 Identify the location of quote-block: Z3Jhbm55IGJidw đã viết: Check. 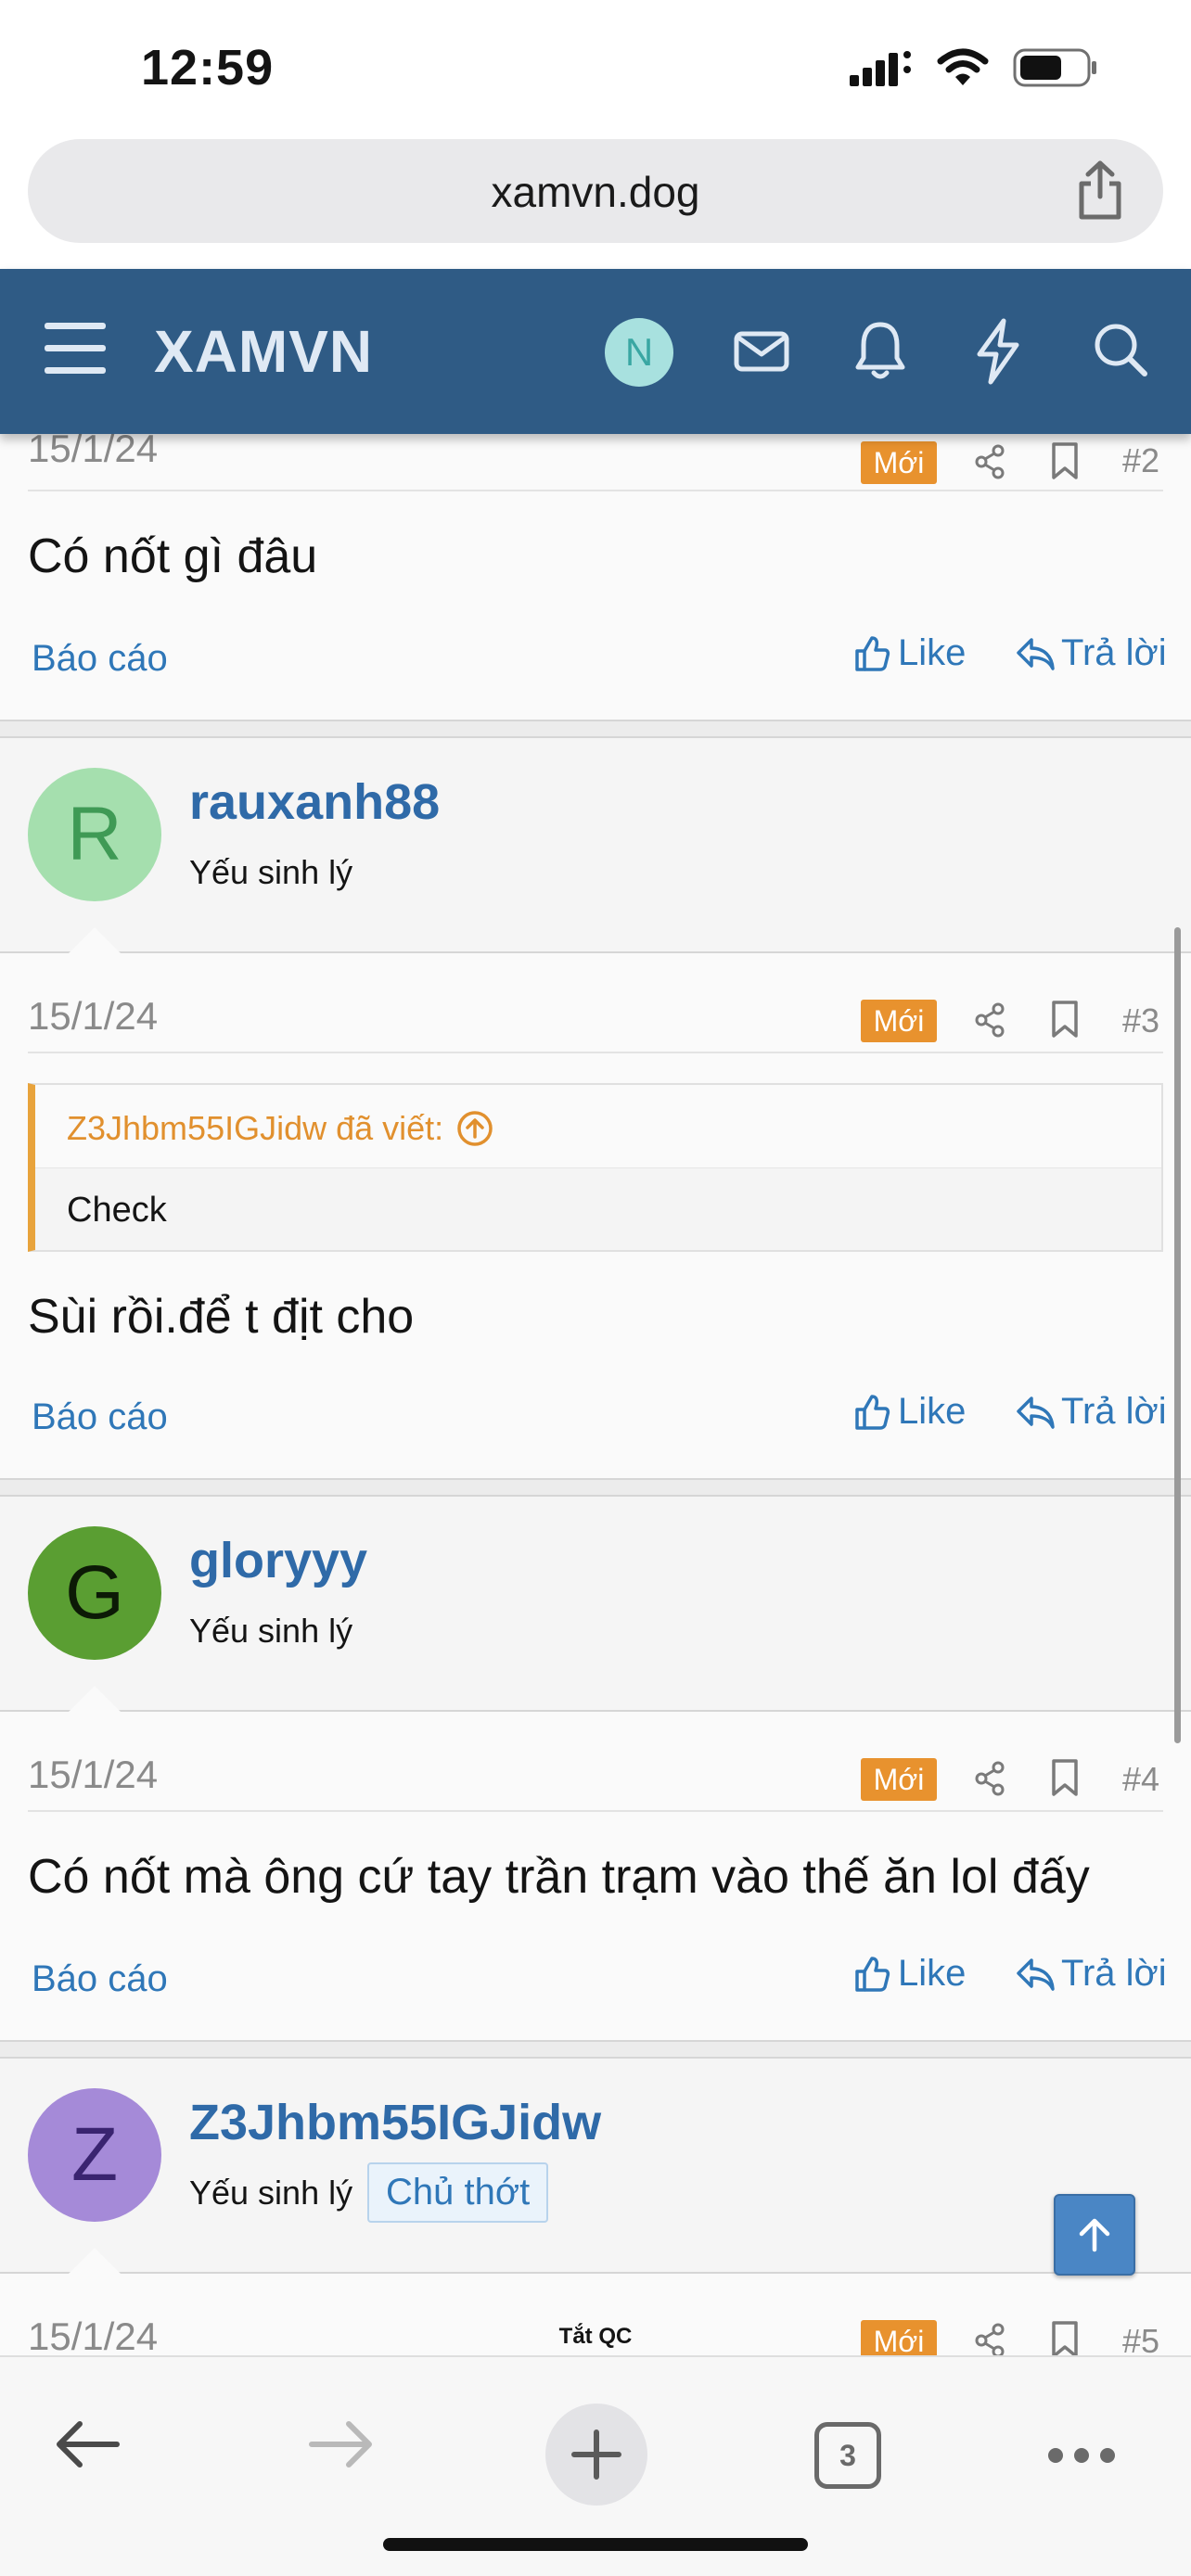
(595, 1167).